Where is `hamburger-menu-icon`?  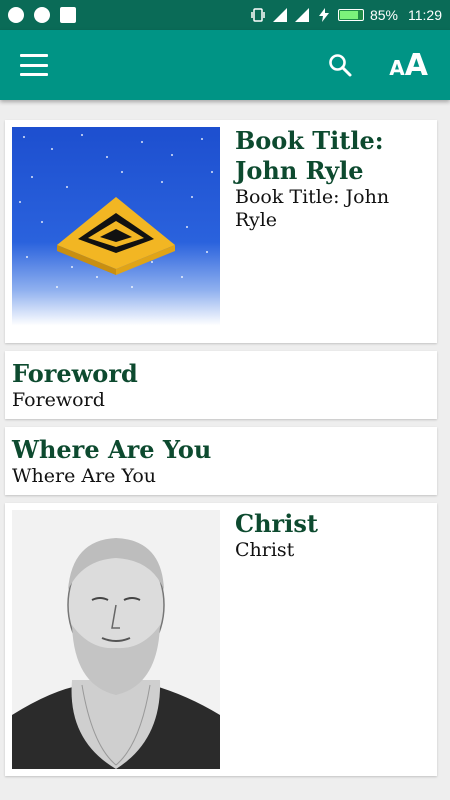 hamburger-menu-icon is located at coordinates (34, 65).